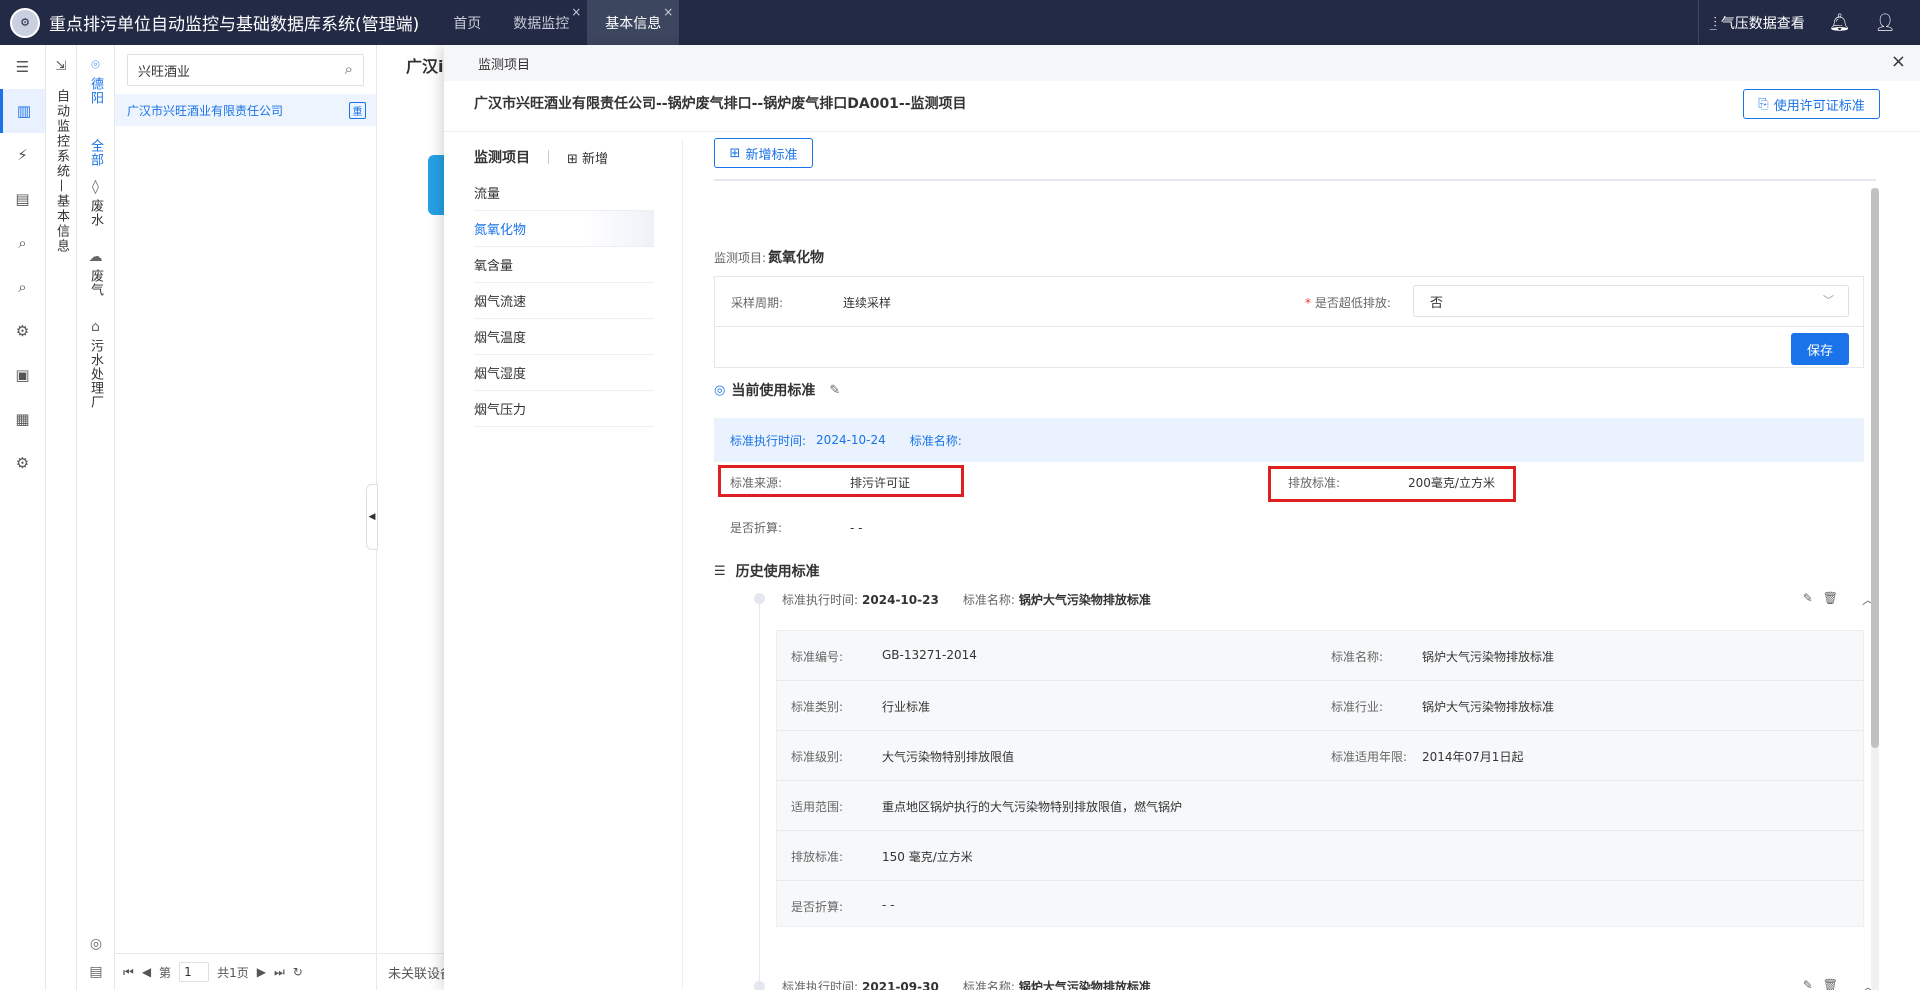 Image resolution: width=1920 pixels, height=990 pixels. What do you see at coordinates (564, 229) in the screenshot?
I see `list-item-selected: 氮氧化物` at bounding box center [564, 229].